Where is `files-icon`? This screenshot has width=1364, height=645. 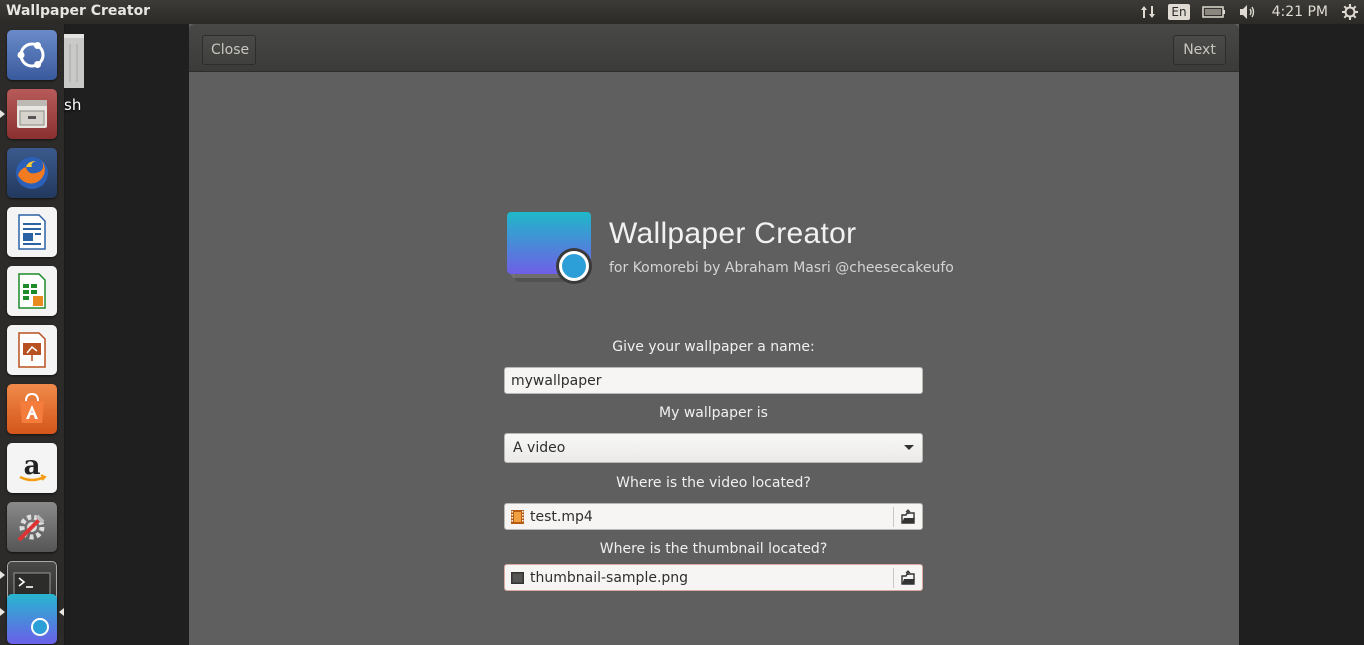
files-icon is located at coordinates (32, 114).